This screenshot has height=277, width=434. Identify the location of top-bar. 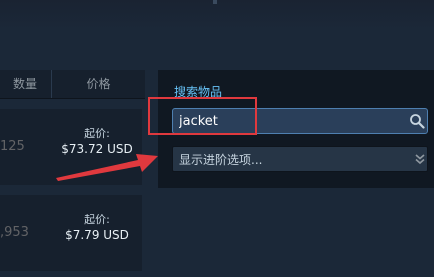
(217, 15).